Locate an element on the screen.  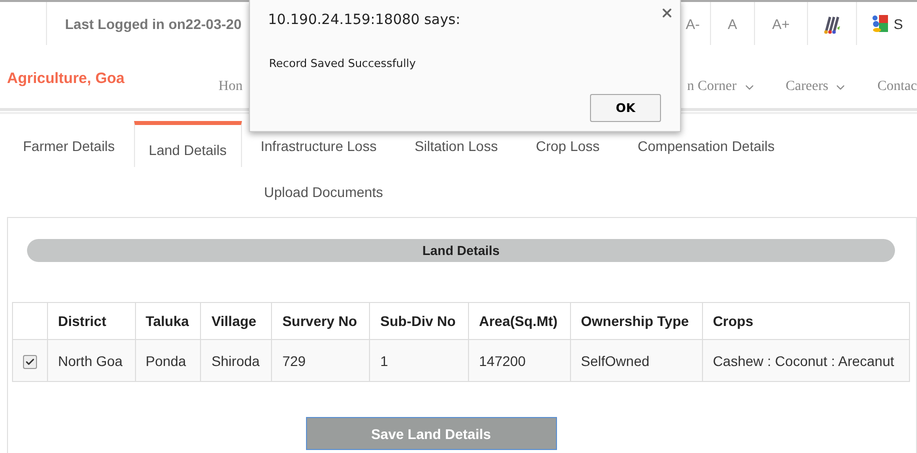
table-cell: Ponda is located at coordinates (168, 361).